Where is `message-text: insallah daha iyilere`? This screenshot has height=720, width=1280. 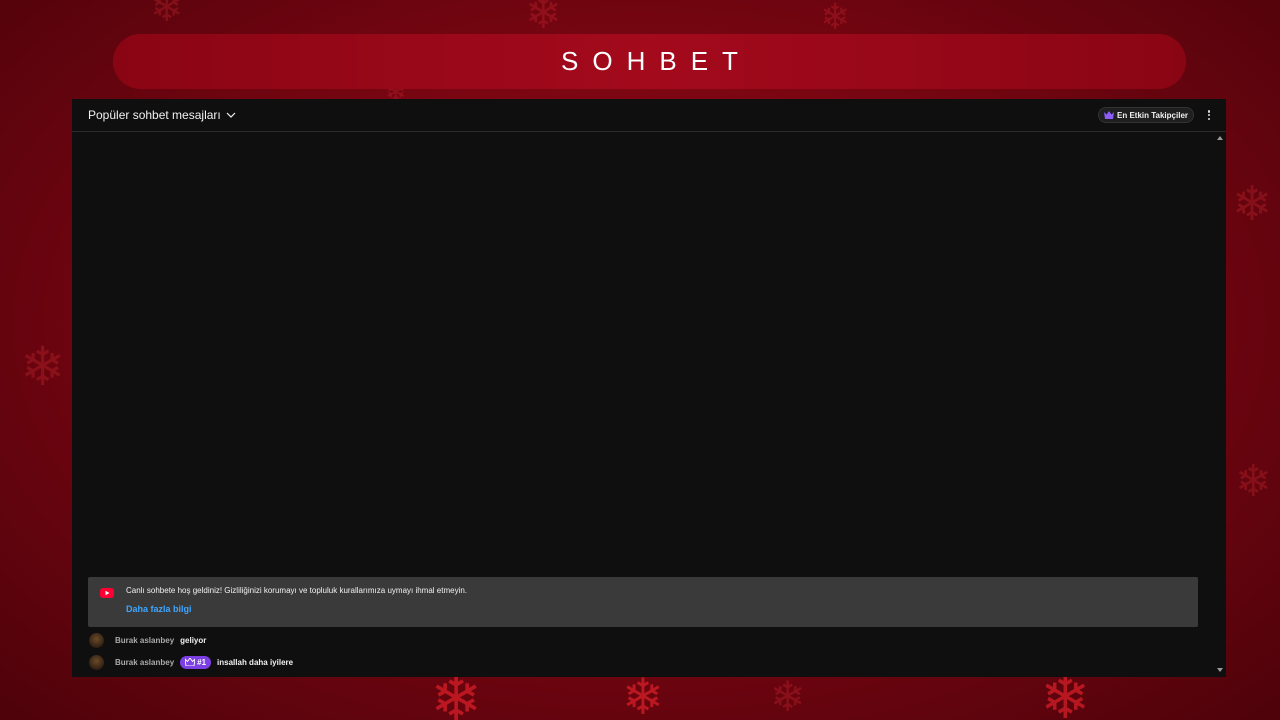
message-text: insallah daha iyilere is located at coordinates (255, 662).